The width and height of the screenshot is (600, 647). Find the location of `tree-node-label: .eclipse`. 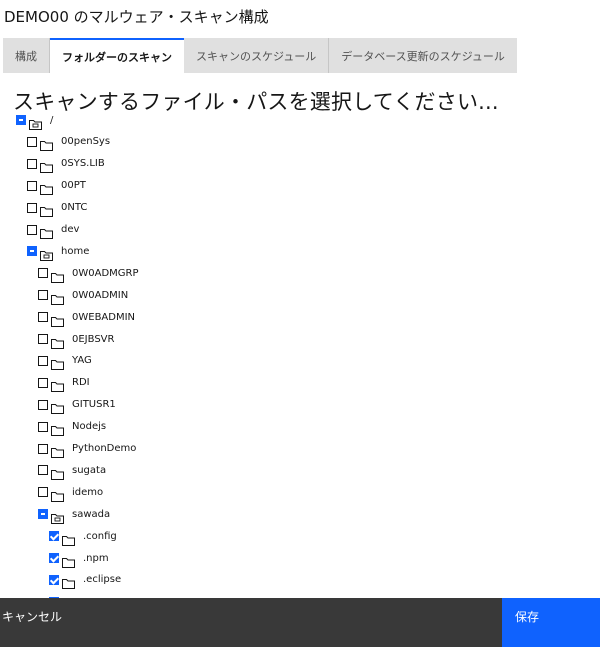

tree-node-label: .eclipse is located at coordinates (102, 580).